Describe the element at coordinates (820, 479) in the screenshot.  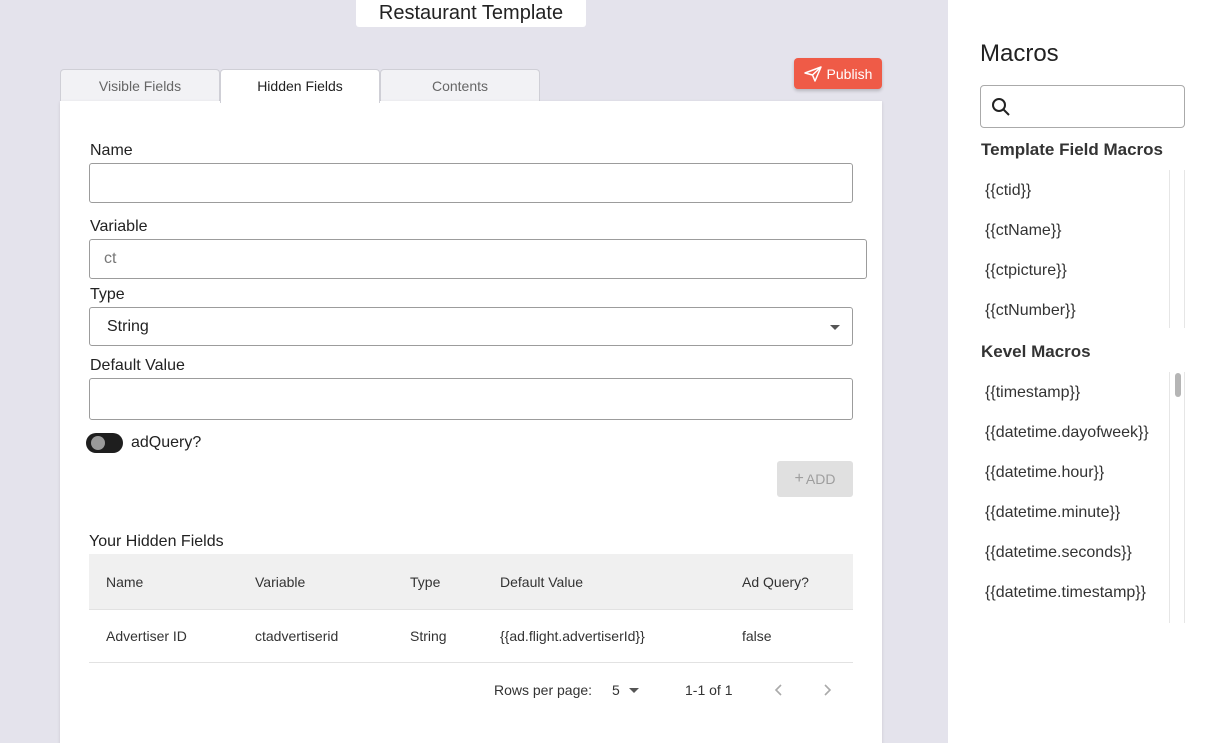
I see `add-label: ADD` at that location.